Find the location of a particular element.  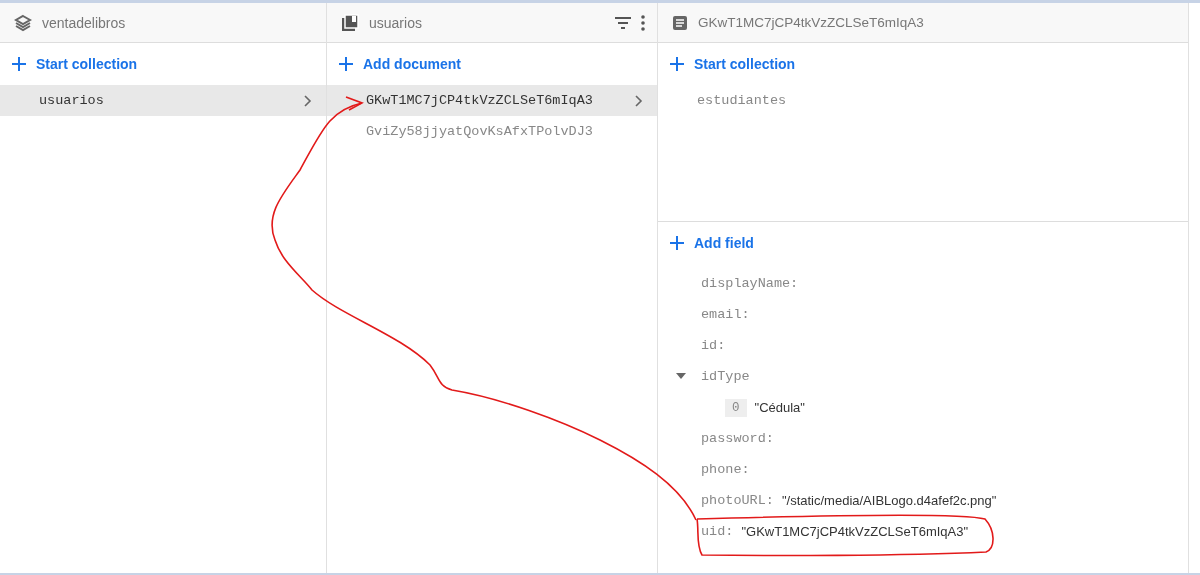

stack-icon is located at coordinates (23, 22).